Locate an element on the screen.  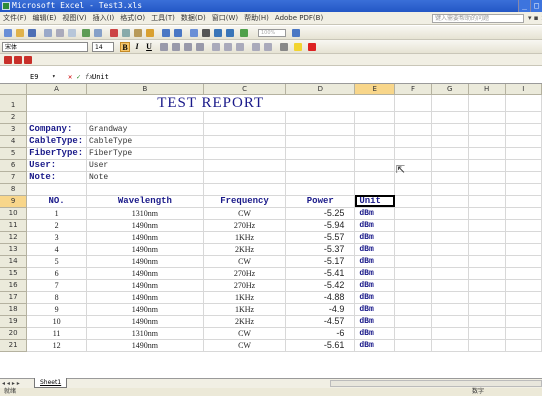
open-icon is located at coordinates (20, 33).